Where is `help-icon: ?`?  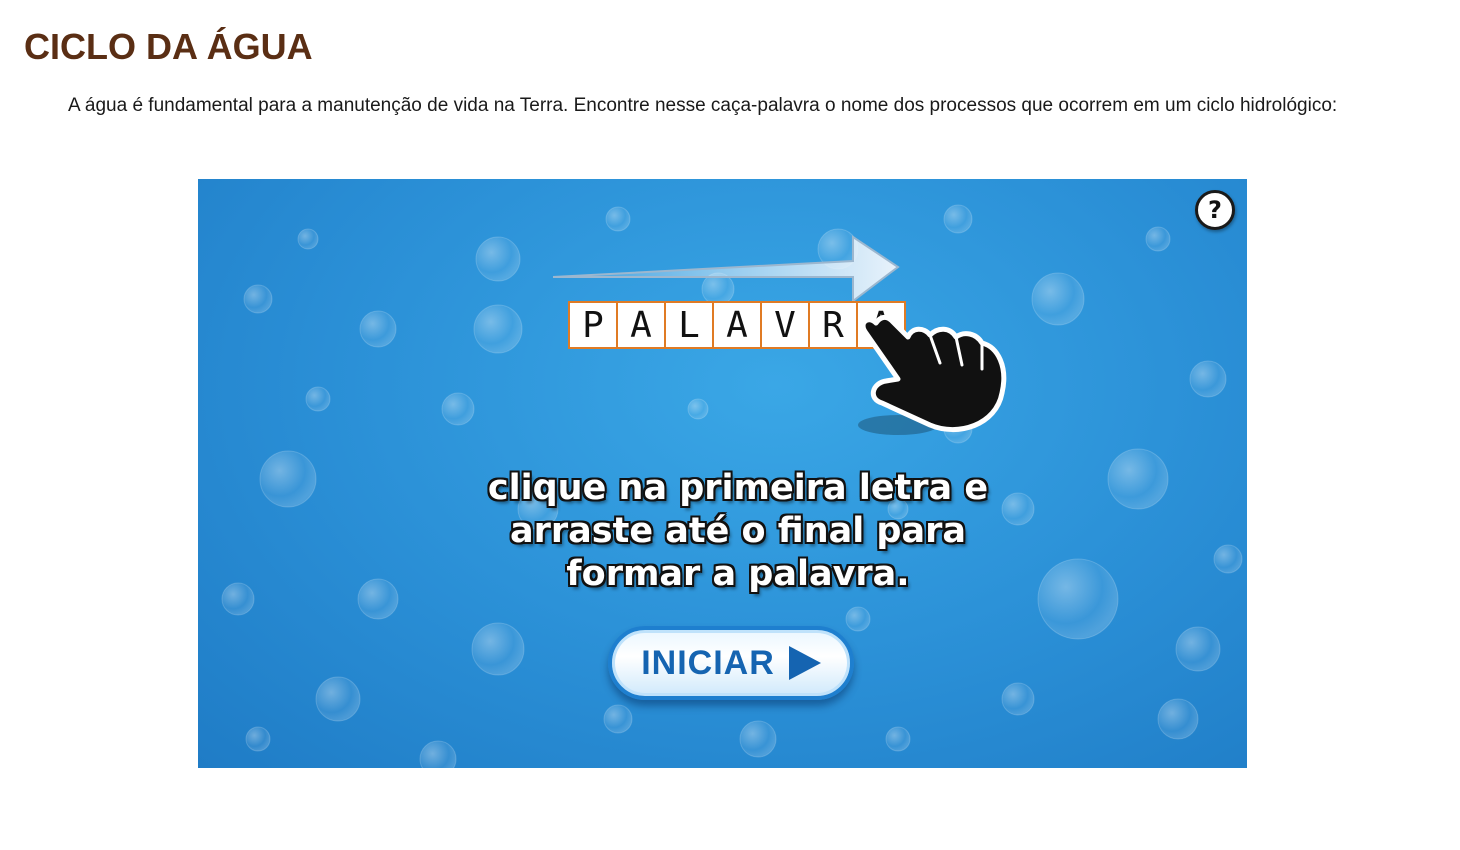
help-icon: ? is located at coordinates (1215, 210).